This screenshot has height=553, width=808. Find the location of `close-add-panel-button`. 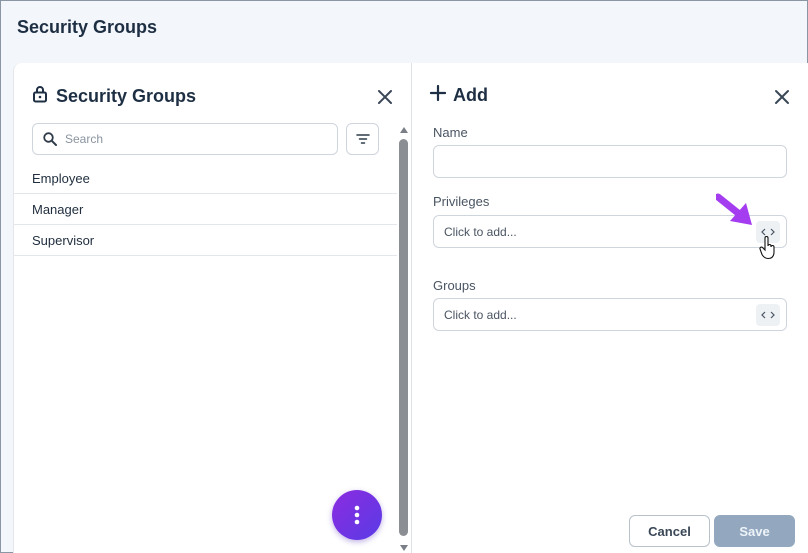

close-add-panel-button is located at coordinates (782, 97).